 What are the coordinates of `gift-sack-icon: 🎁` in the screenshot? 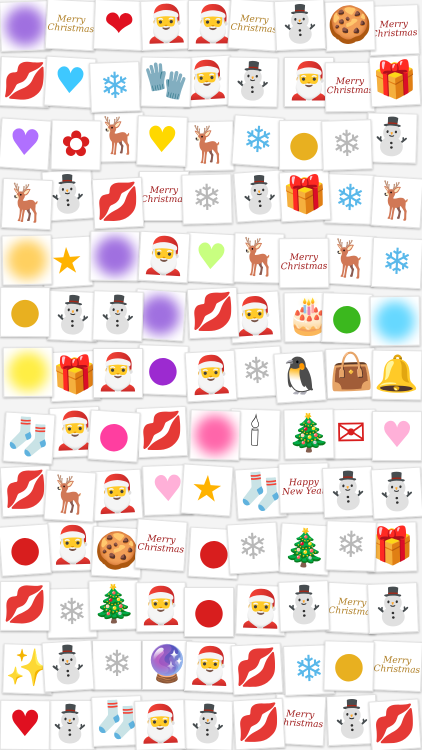 It's located at (395, 80).